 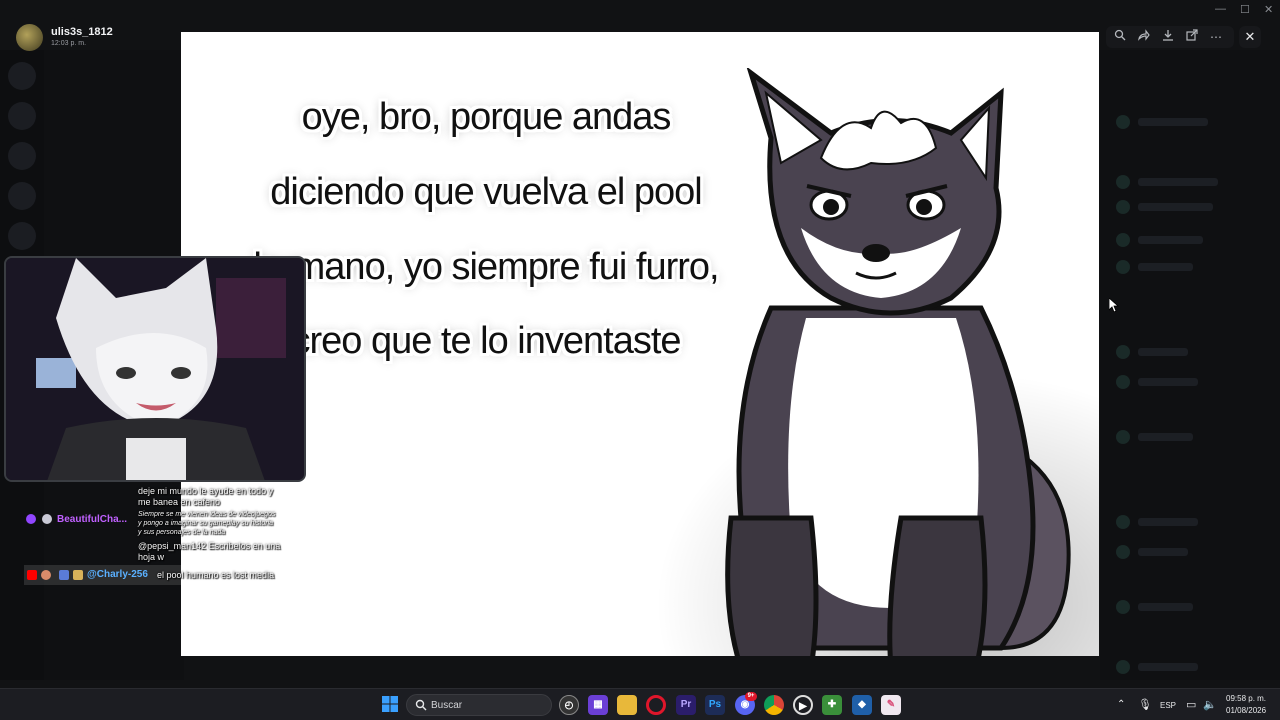 What do you see at coordinates (1191, 704) in the screenshot?
I see `network-icon: ▭` at bounding box center [1191, 704].